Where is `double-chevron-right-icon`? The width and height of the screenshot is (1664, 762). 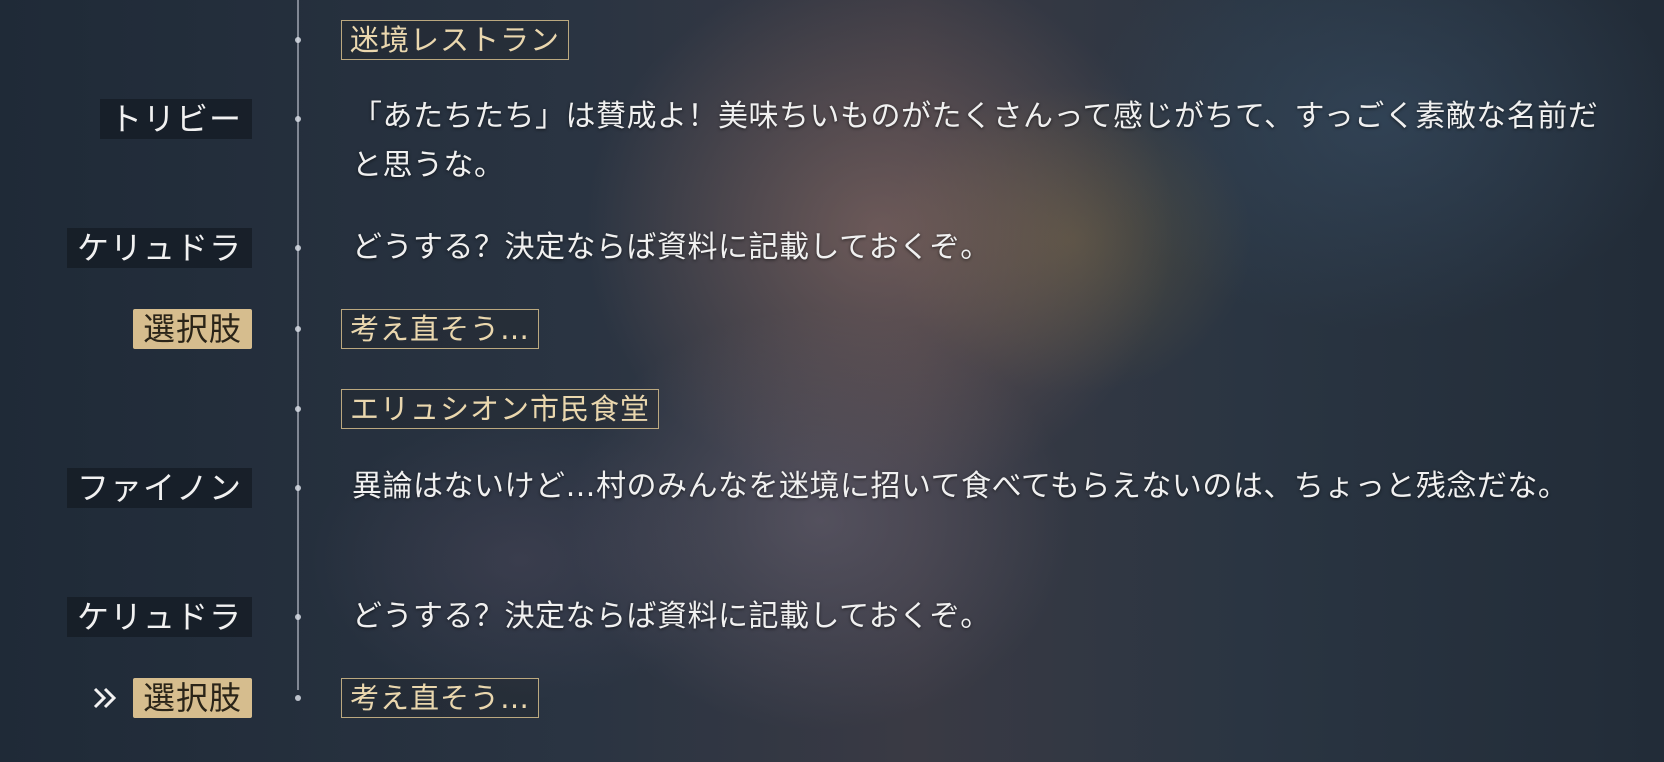
double-chevron-right-icon is located at coordinates (105, 698).